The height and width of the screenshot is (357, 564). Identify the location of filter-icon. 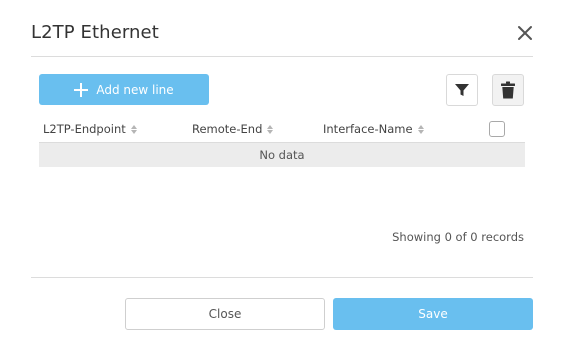
(462, 90).